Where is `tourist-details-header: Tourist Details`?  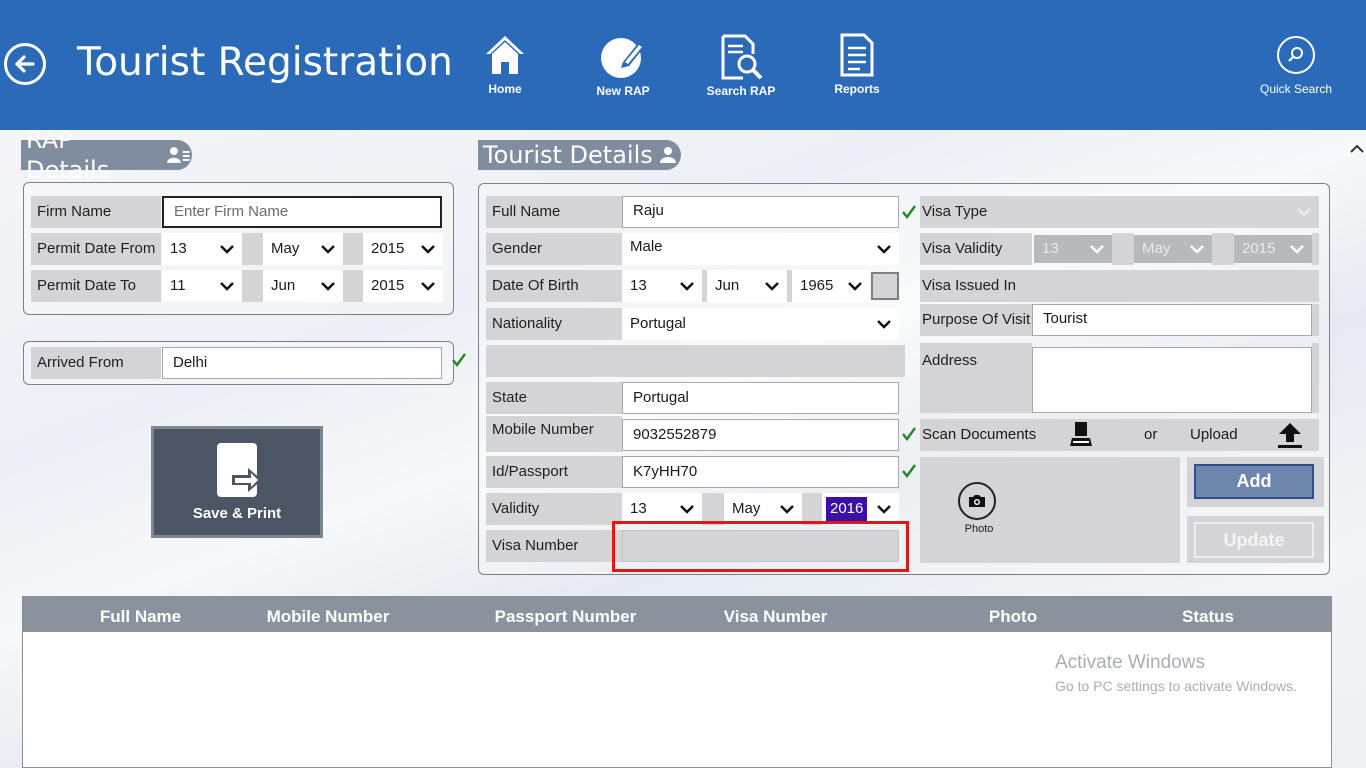 tourist-details-header: Tourist Details is located at coordinates (579, 155).